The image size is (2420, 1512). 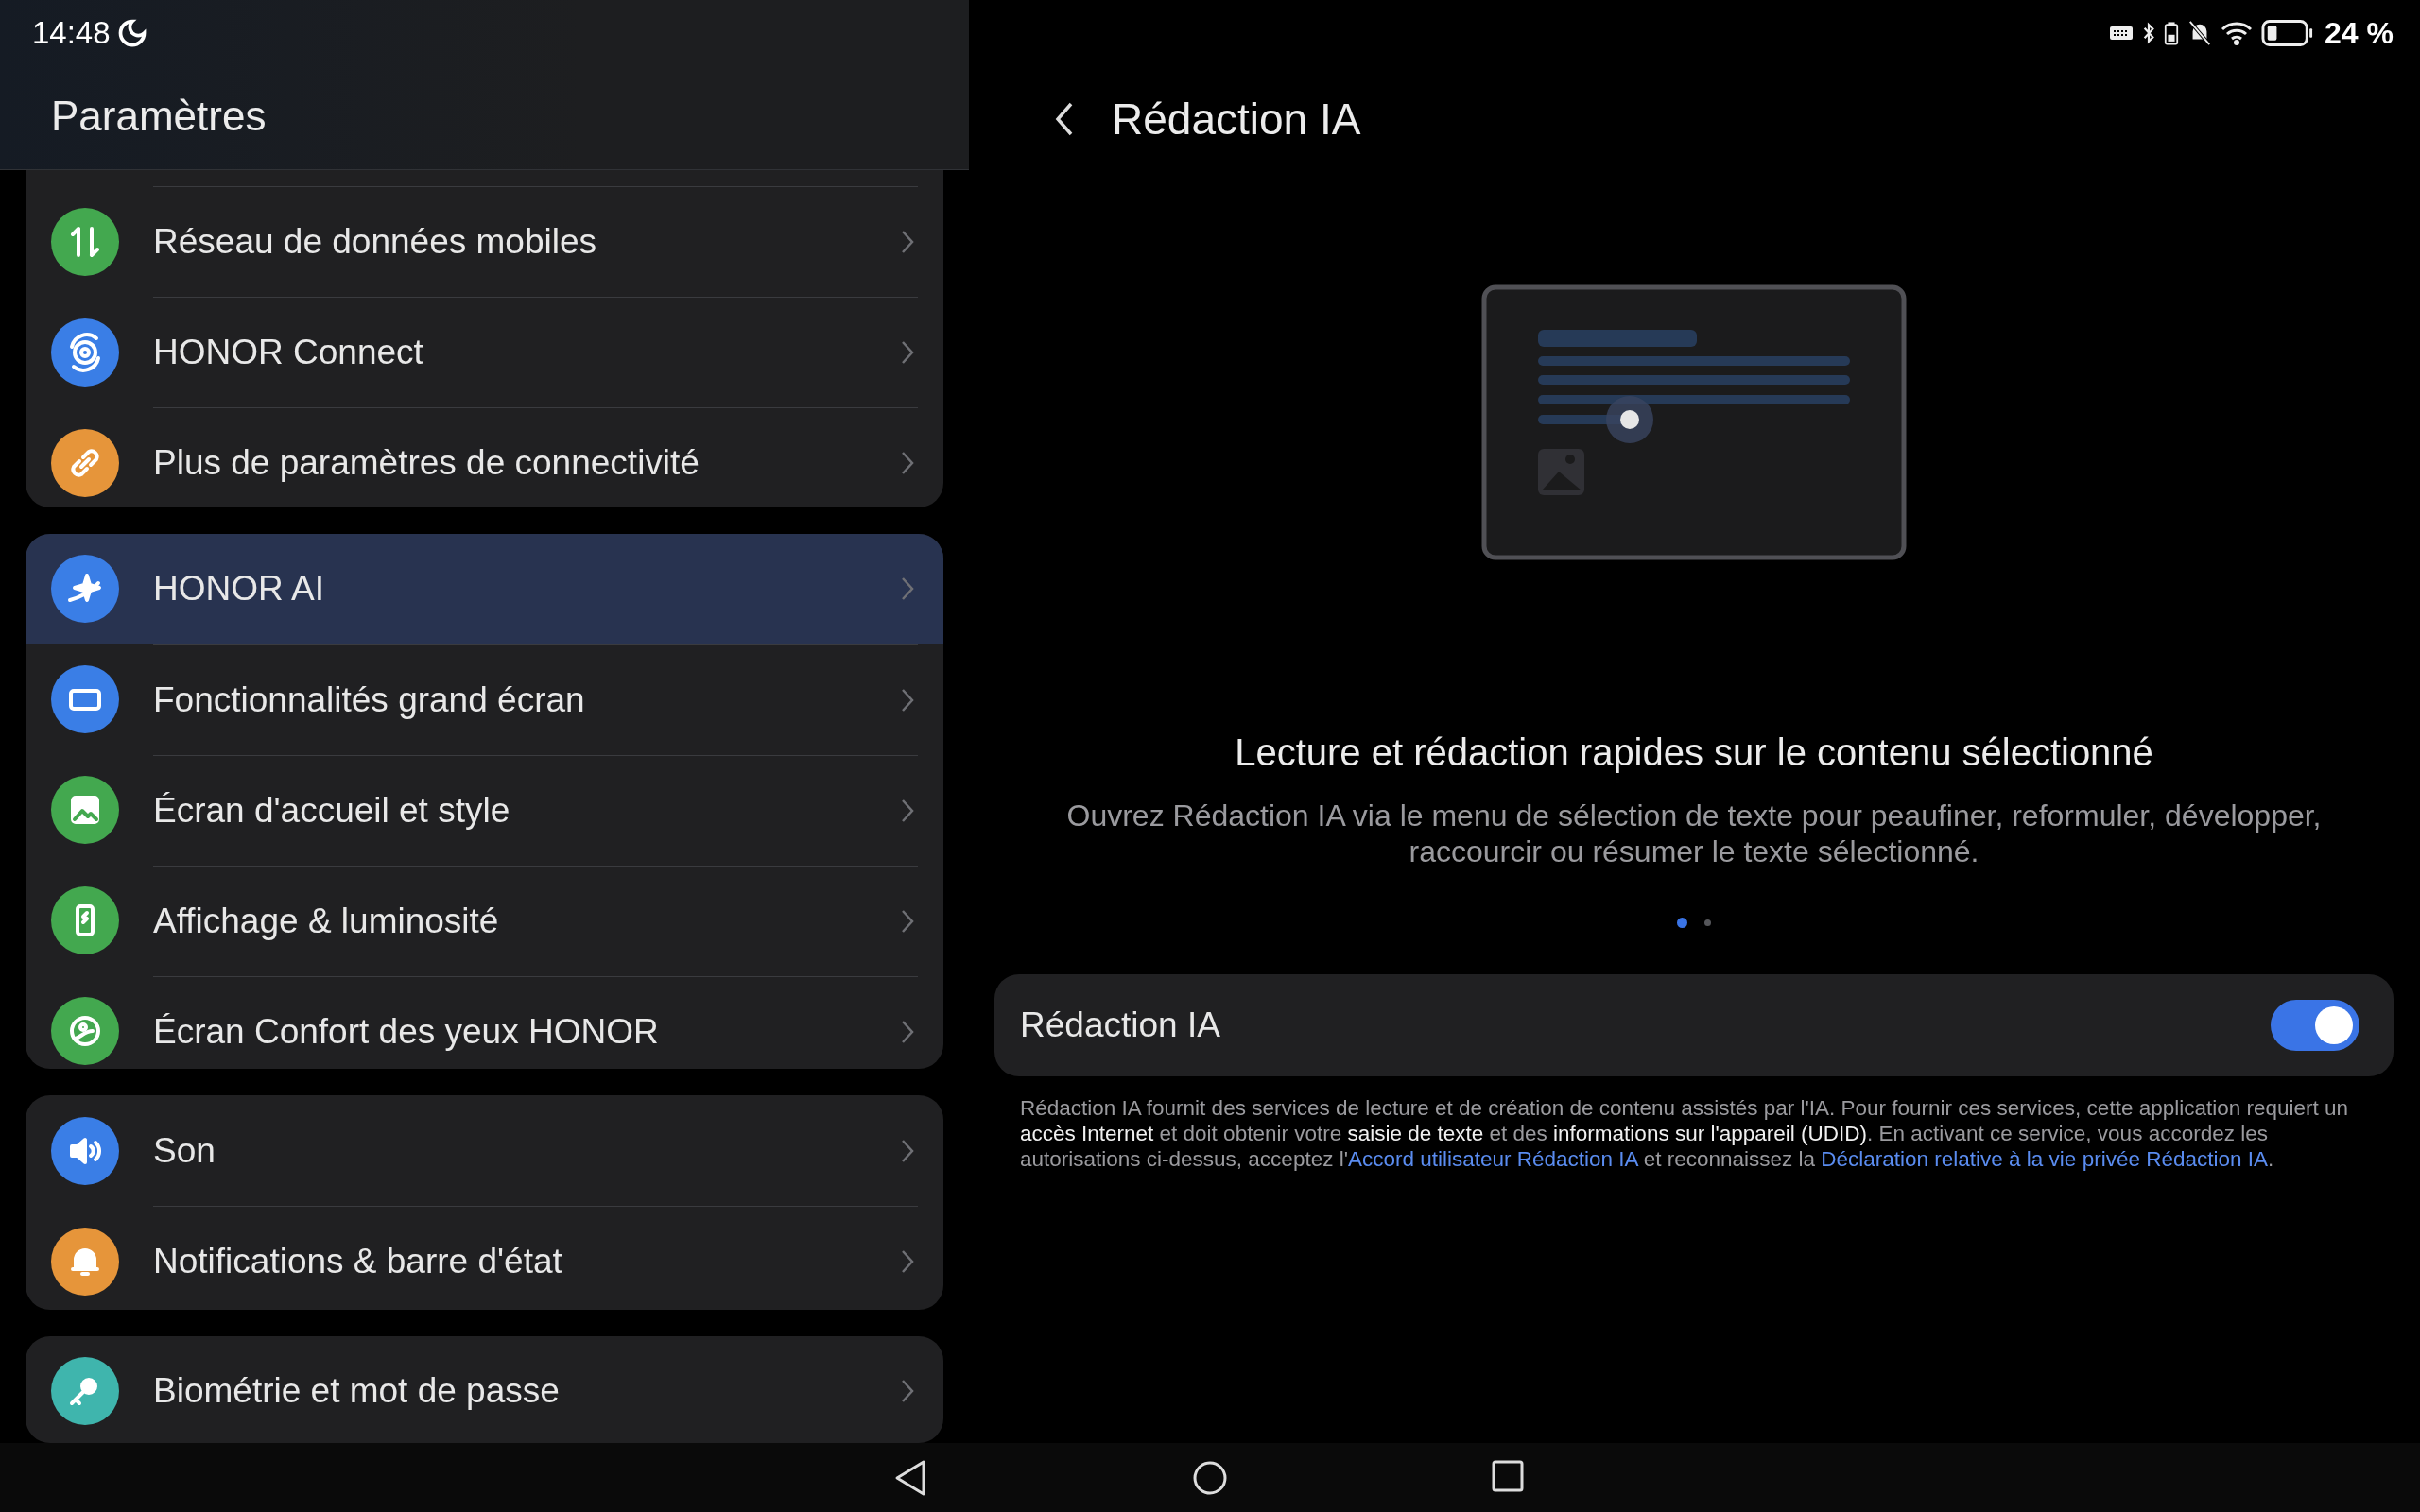 What do you see at coordinates (1210, 1478) in the screenshot?
I see `home-nav-icon` at bounding box center [1210, 1478].